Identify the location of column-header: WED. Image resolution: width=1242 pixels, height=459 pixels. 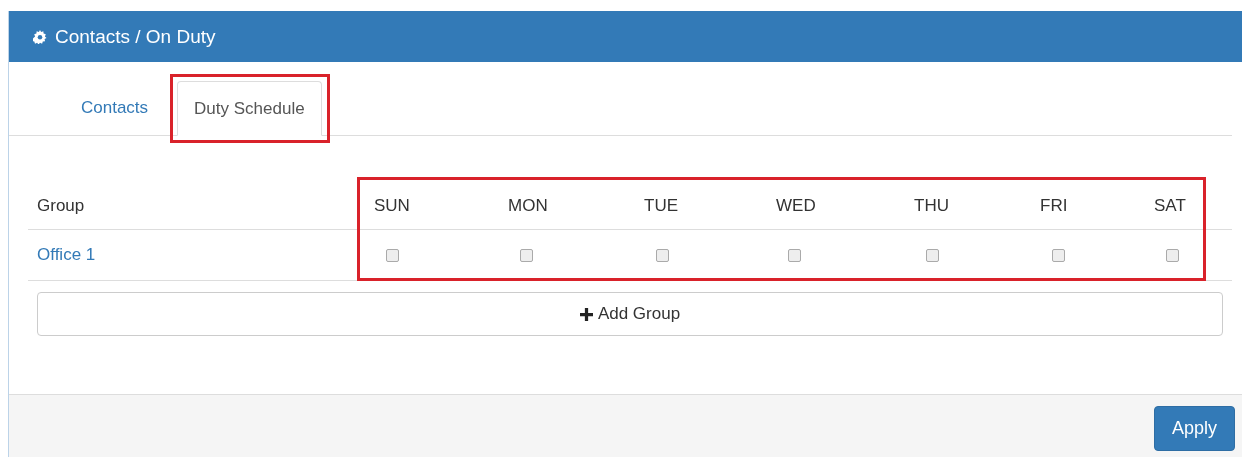
(837, 206).